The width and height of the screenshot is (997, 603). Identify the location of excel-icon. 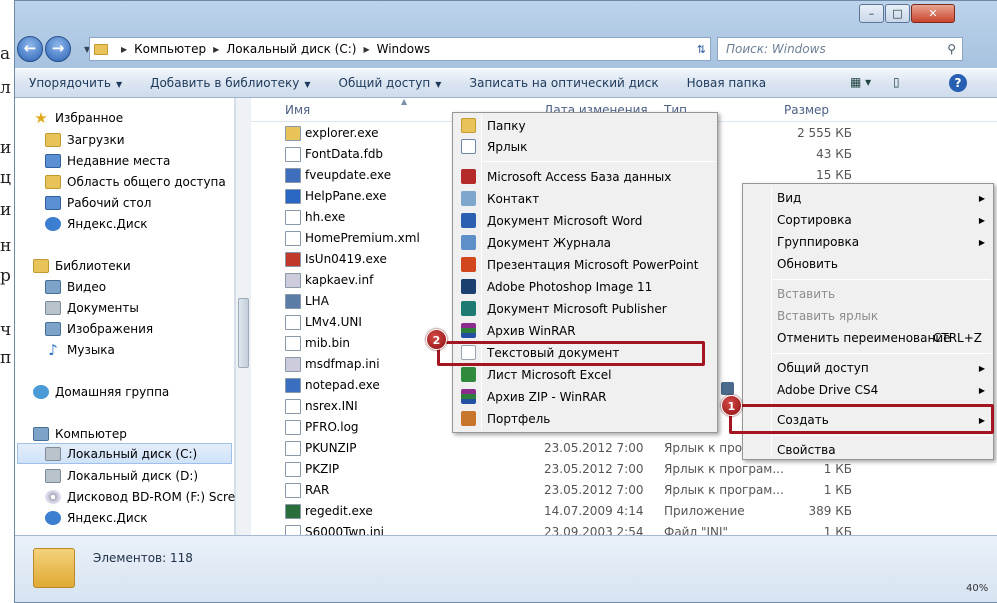
(468, 374).